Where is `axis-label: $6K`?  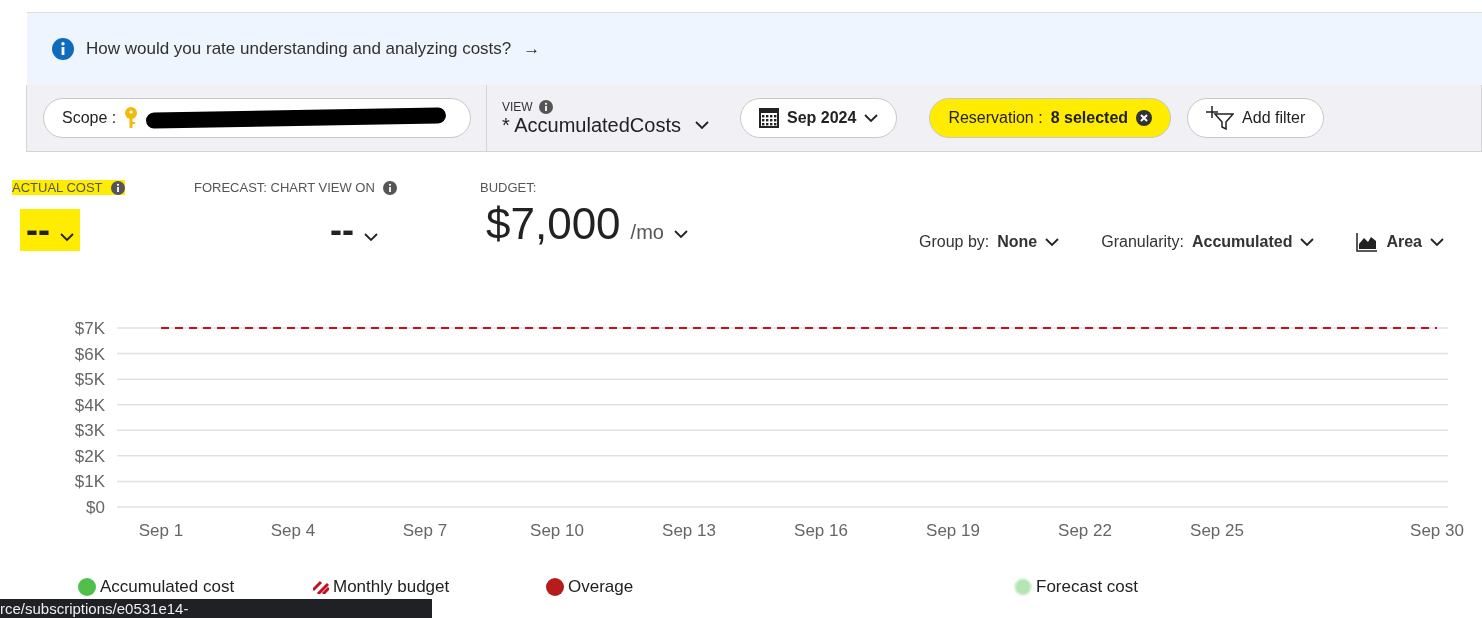
axis-label: $6K is located at coordinates (89, 354).